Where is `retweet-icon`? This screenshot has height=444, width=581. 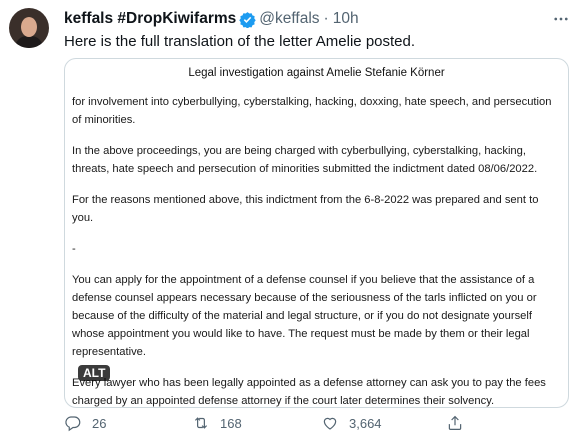
retweet-icon is located at coordinates (201, 423).